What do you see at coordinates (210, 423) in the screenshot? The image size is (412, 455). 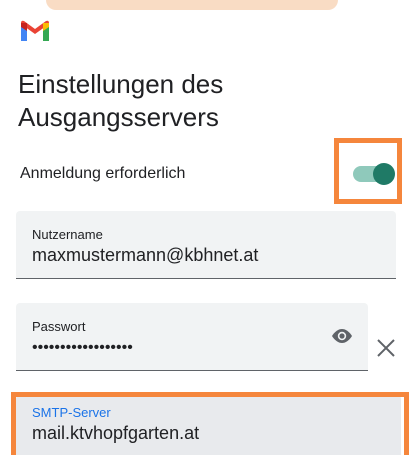 I see `smtp-highlight-box` at bounding box center [210, 423].